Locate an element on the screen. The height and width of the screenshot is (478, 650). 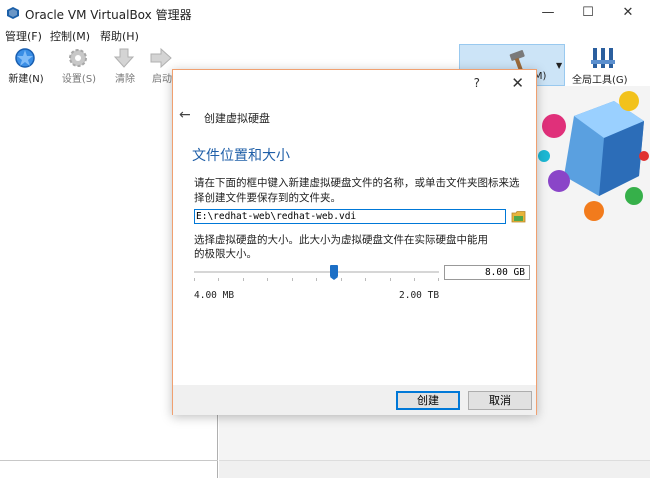
new-label: 新建(N) is located at coordinates (26, 79).